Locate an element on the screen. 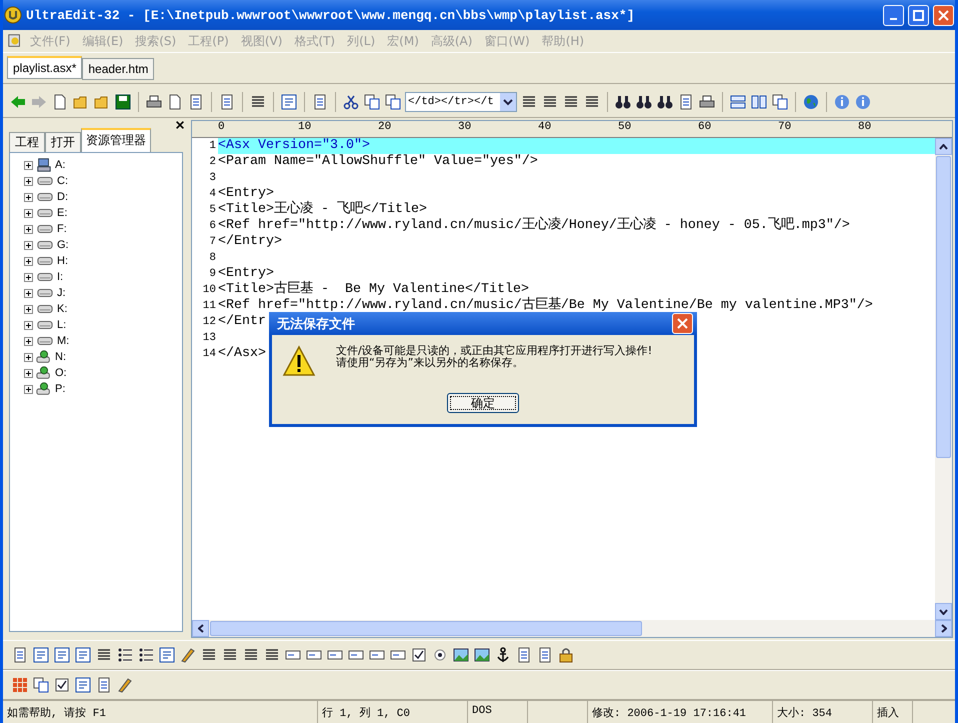 This screenshot has height=723, width=958. code-line: <Title>王心凌 - 飞吧</Title> is located at coordinates (322, 210).